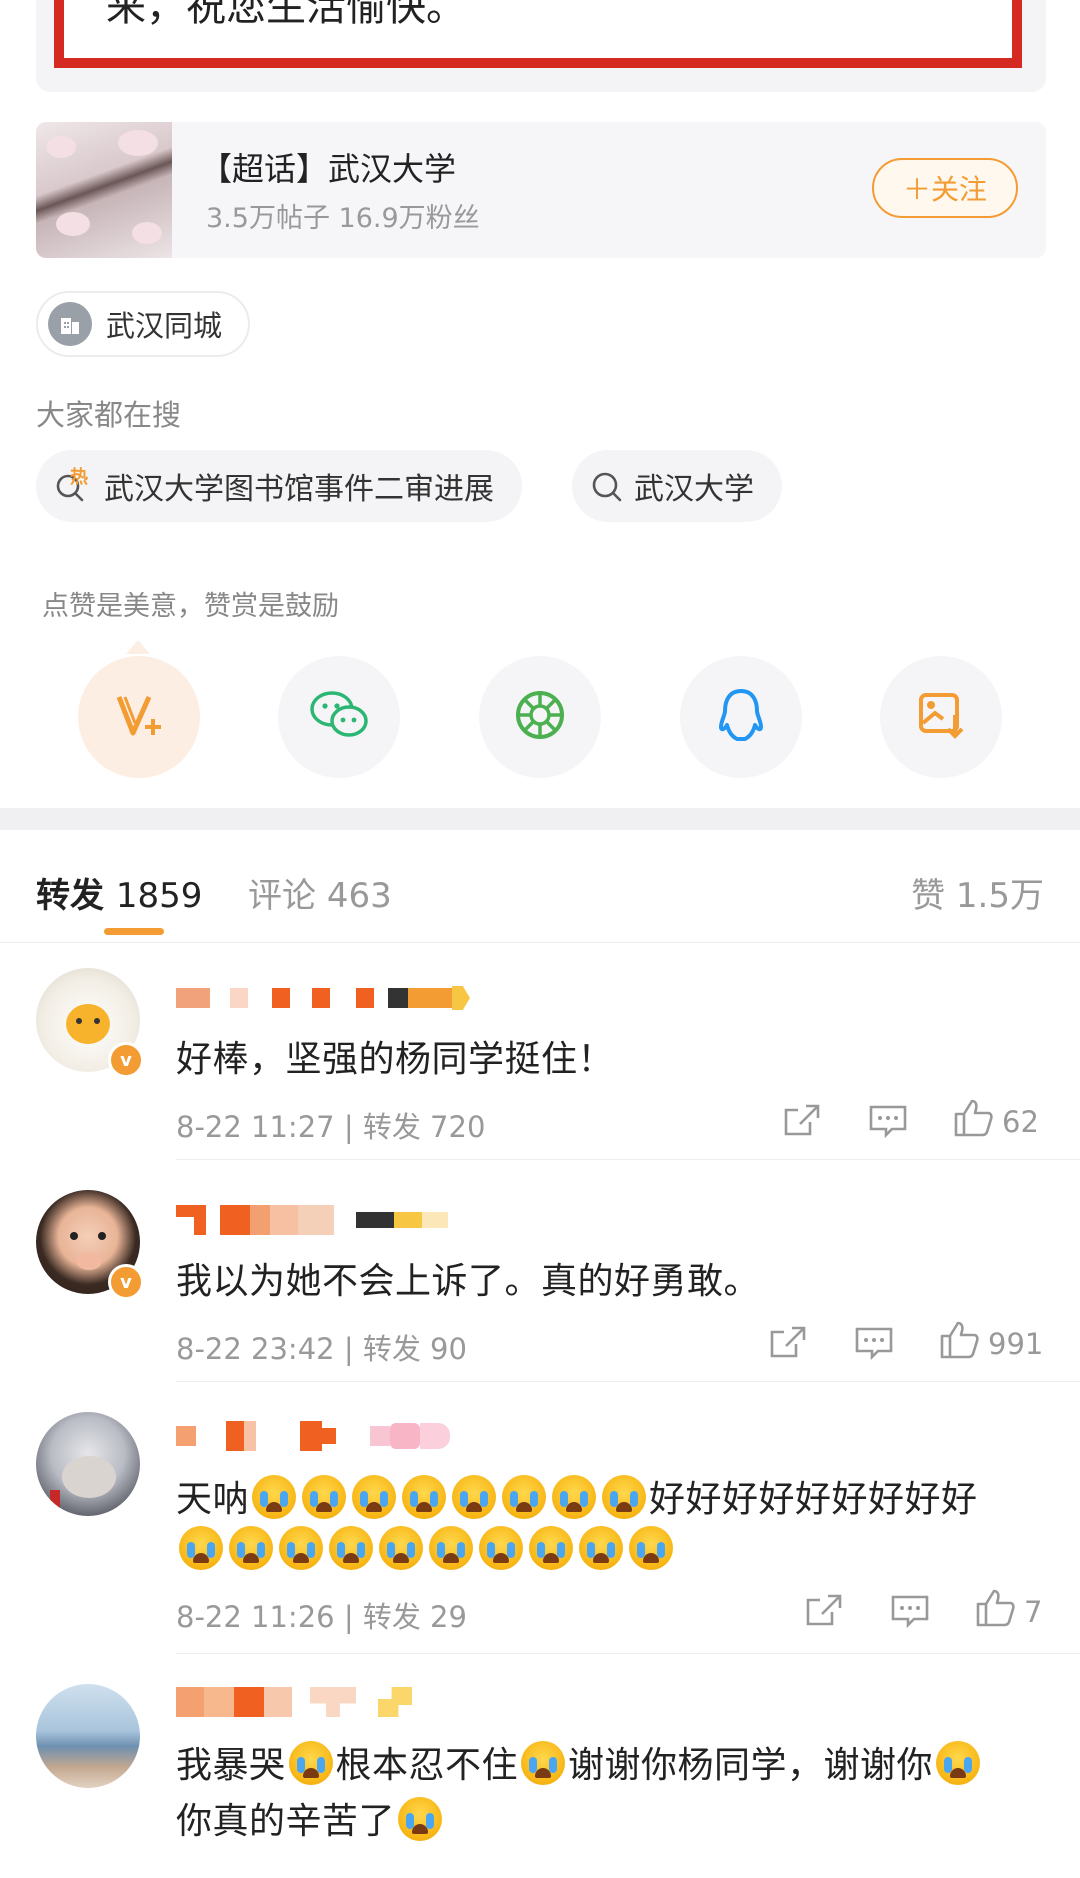 This screenshot has width=1080, height=1878. Describe the element at coordinates (255, 1127) in the screenshot. I see `repost-time: 8-22 11:27` at that location.